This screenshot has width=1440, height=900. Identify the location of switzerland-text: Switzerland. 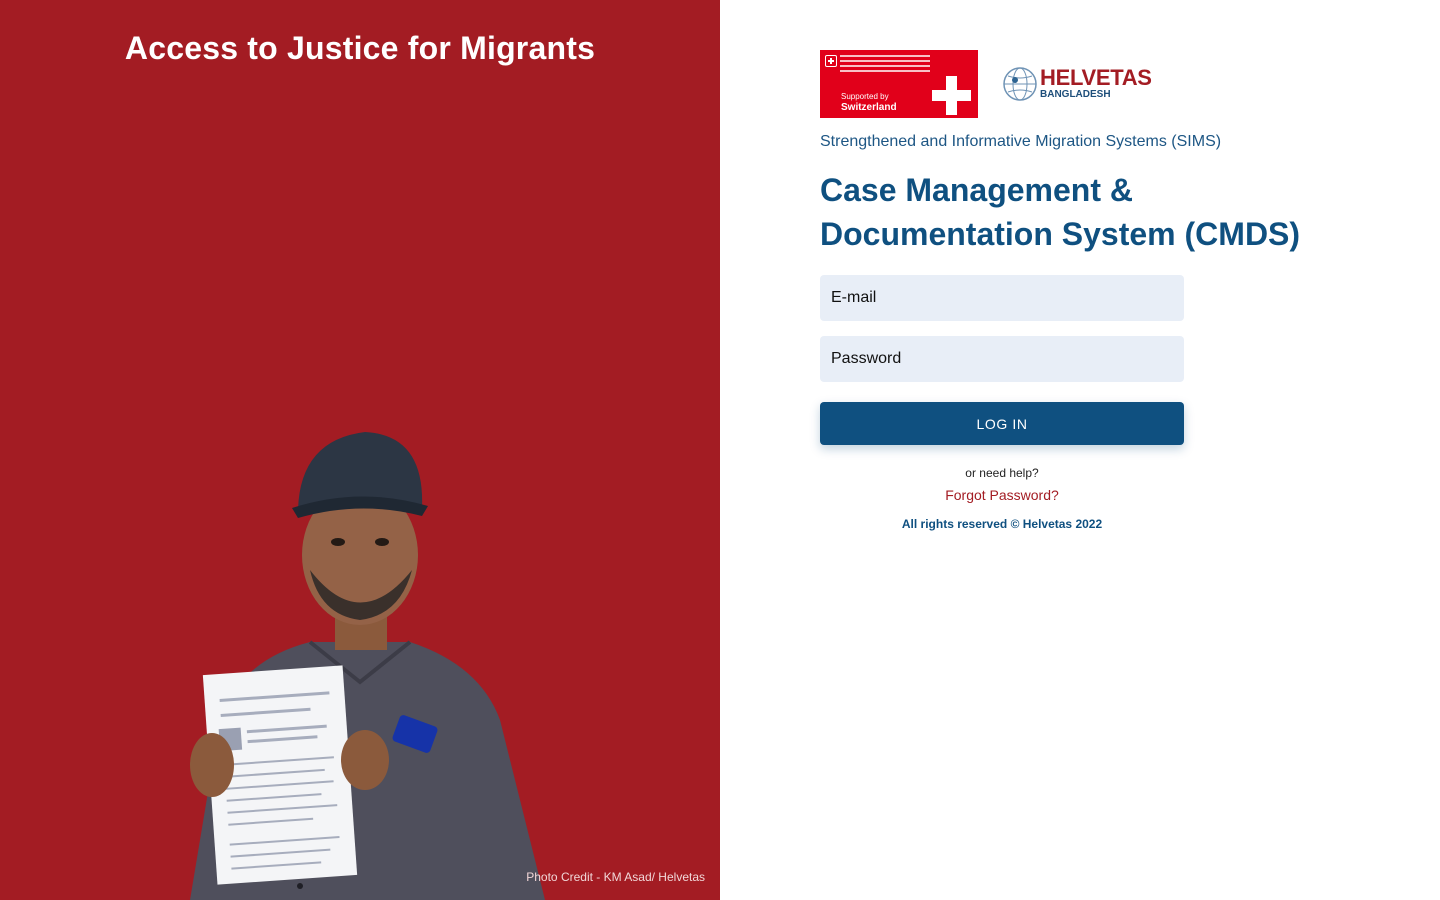
(869, 107).